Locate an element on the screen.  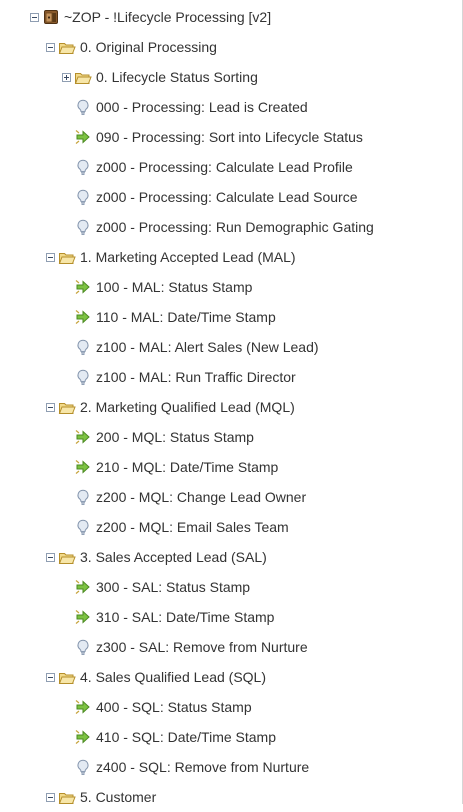
tree-folder-label: 5. Customer is located at coordinates (118, 797).